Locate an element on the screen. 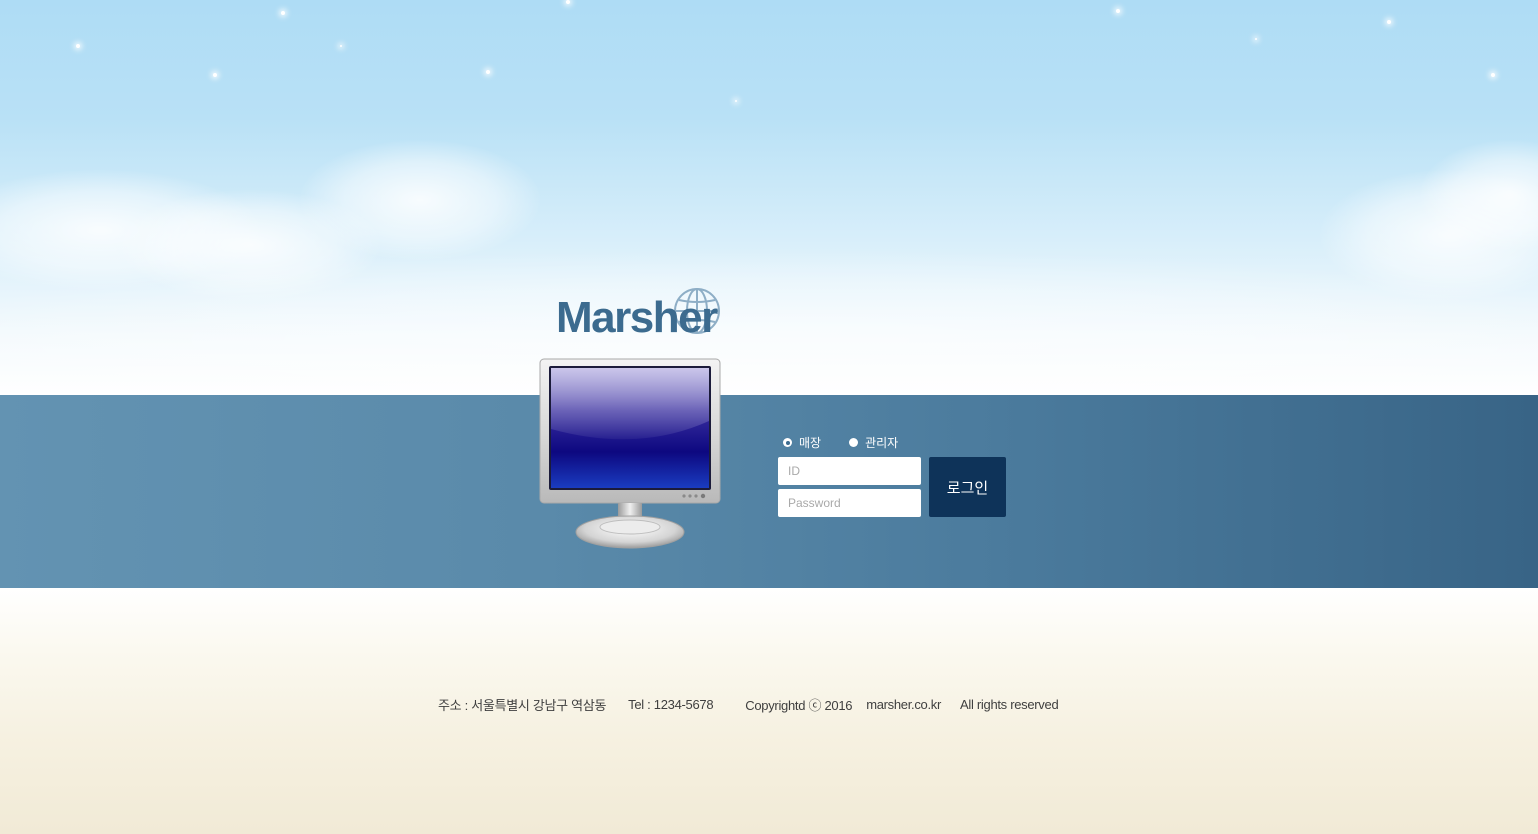 This screenshot has height=834, width=1538. login-button: 로그인 is located at coordinates (967, 487).